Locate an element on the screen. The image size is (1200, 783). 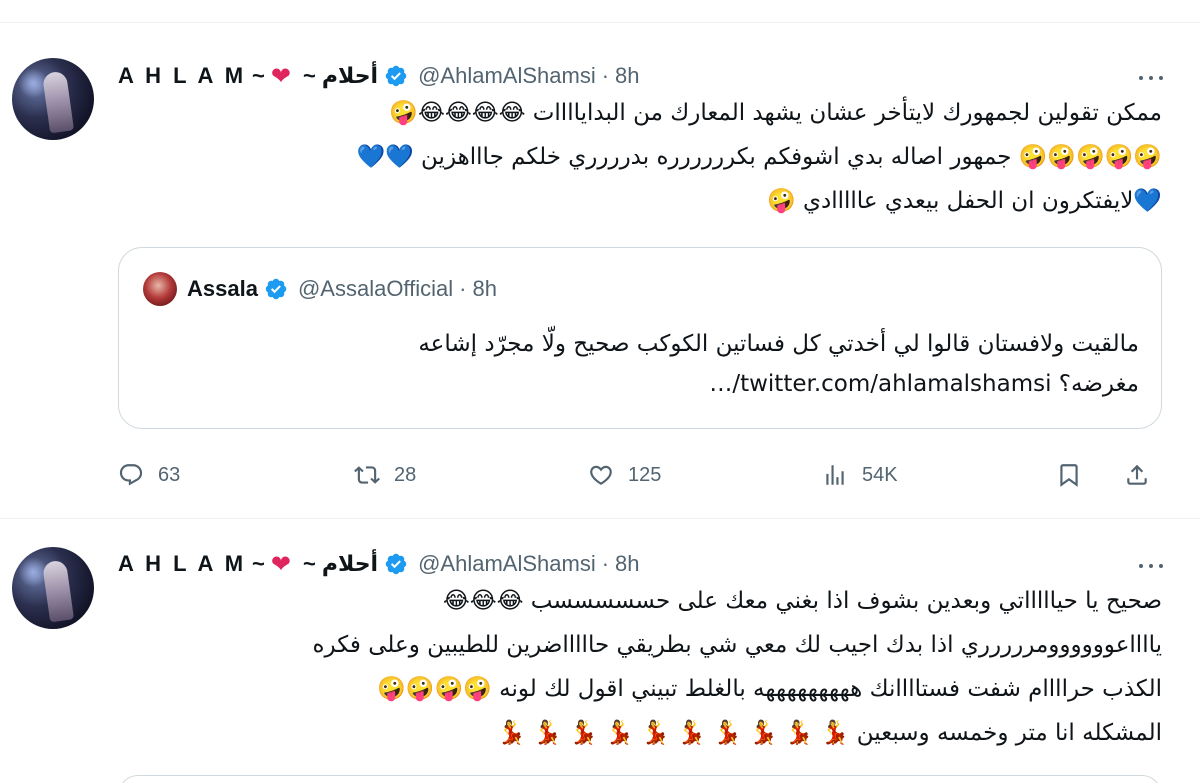
like-button: 125 is located at coordinates (624, 475).